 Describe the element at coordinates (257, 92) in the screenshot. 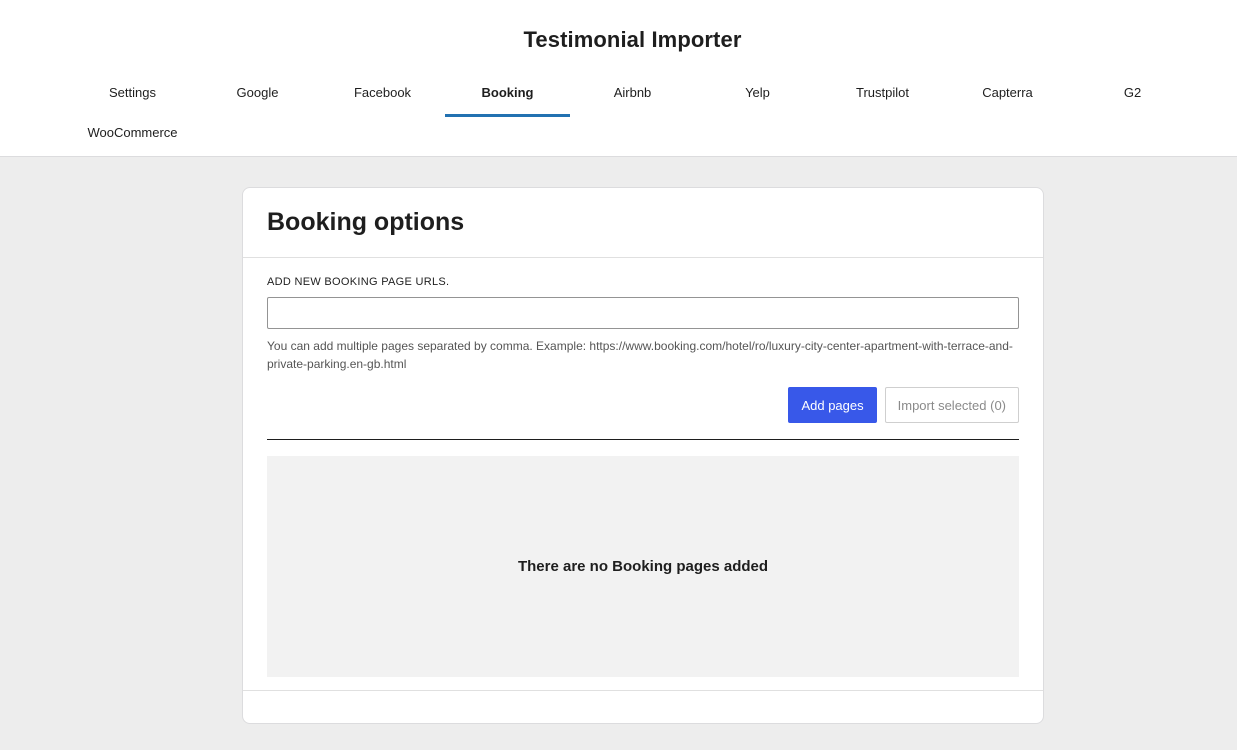

I see `tab-google: Google` at that location.